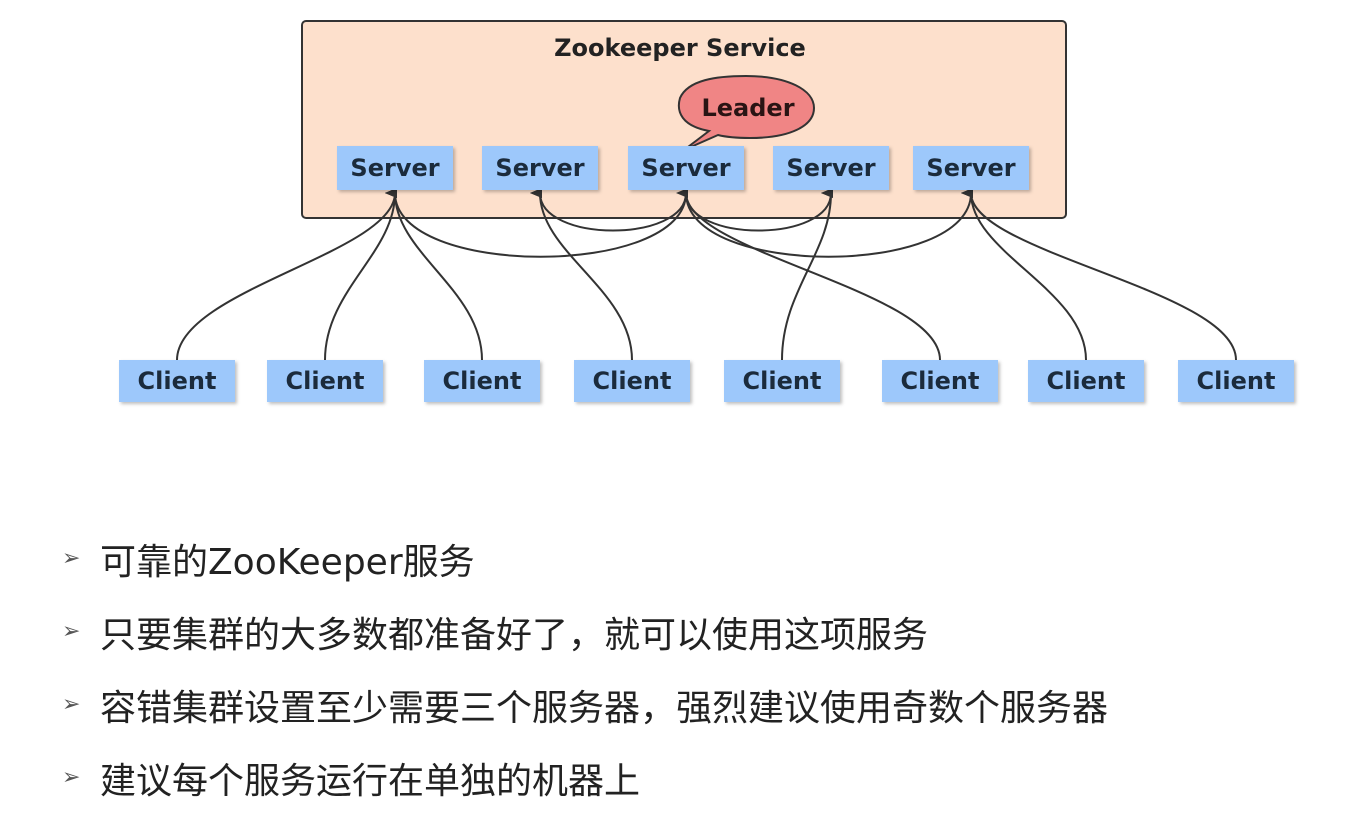 This screenshot has height=814, width=1362. I want to click on service-title: Zookeeper Service, so click(680, 48).